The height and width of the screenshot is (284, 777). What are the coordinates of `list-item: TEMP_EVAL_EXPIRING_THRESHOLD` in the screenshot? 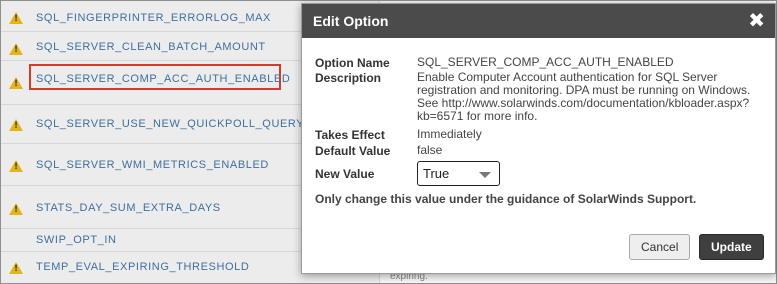 It's located at (151, 267).